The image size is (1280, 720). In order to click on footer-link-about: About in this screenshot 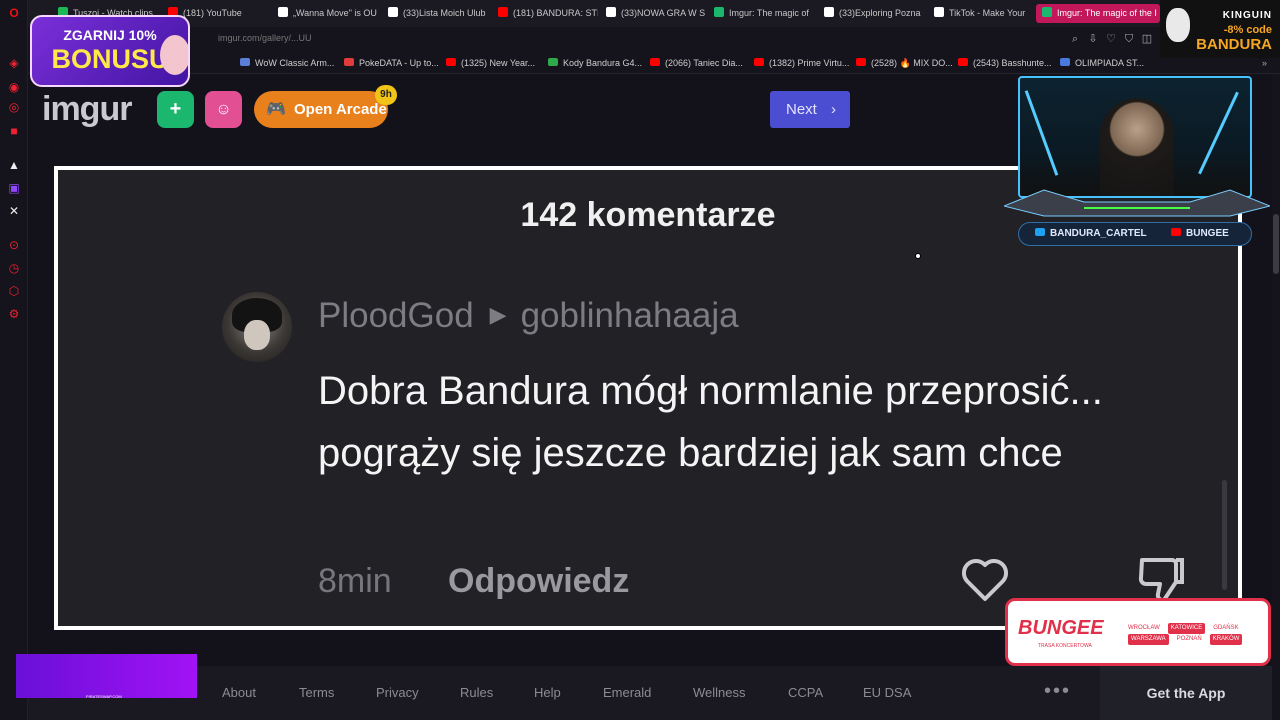, I will do `click(239, 692)`.